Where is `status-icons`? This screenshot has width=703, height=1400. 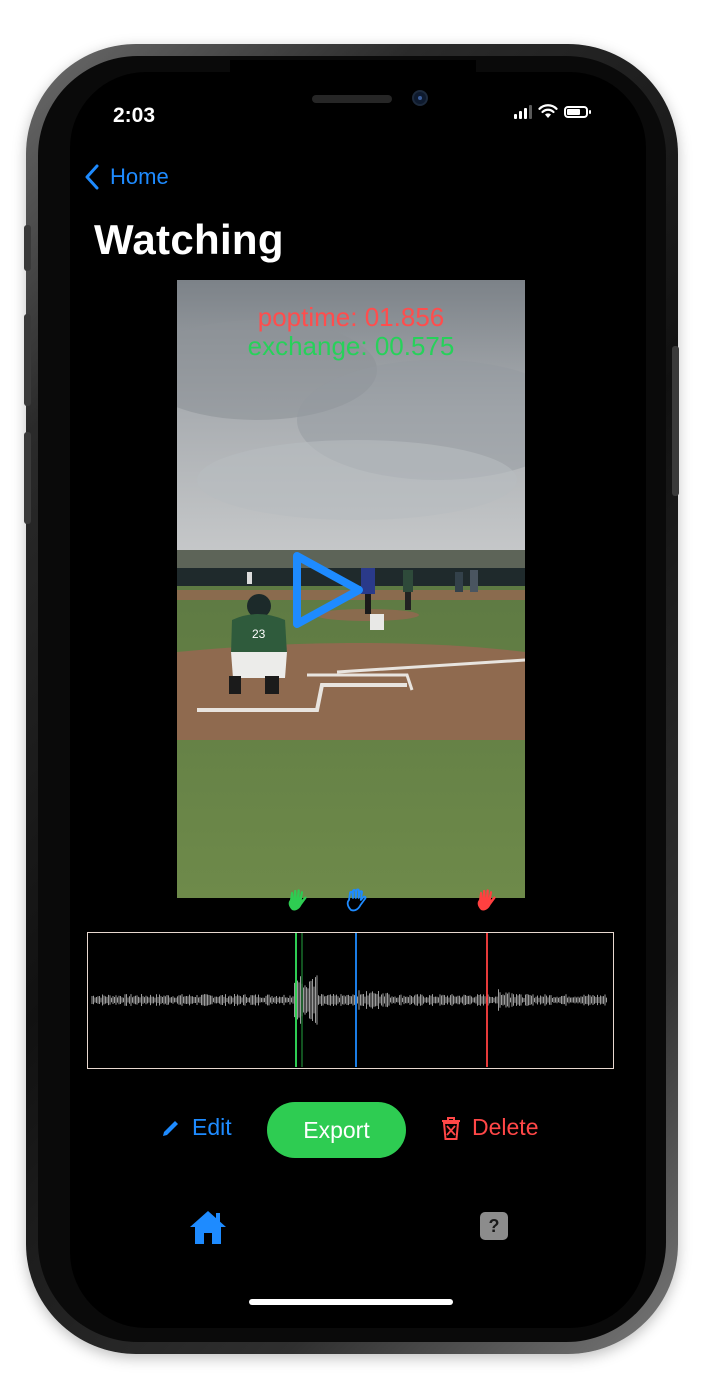
status-icons is located at coordinates (552, 111).